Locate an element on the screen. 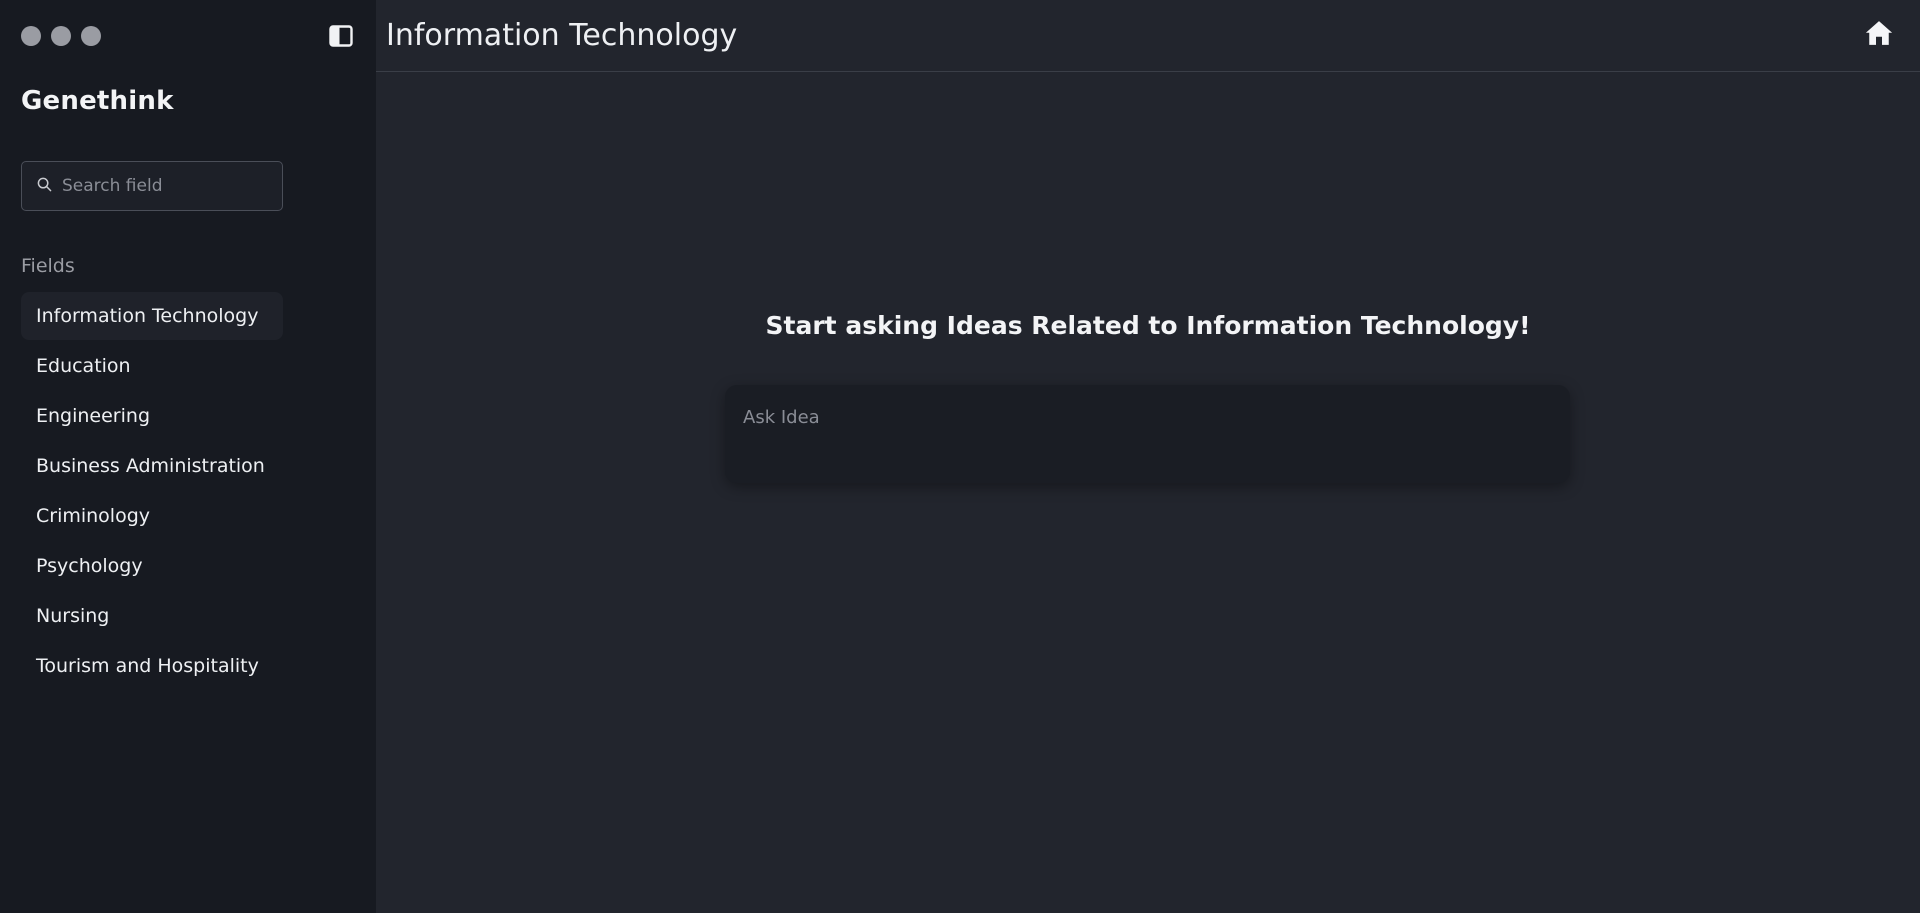 The image size is (1920, 913). top-bar: Information Technology is located at coordinates (1148, 36).